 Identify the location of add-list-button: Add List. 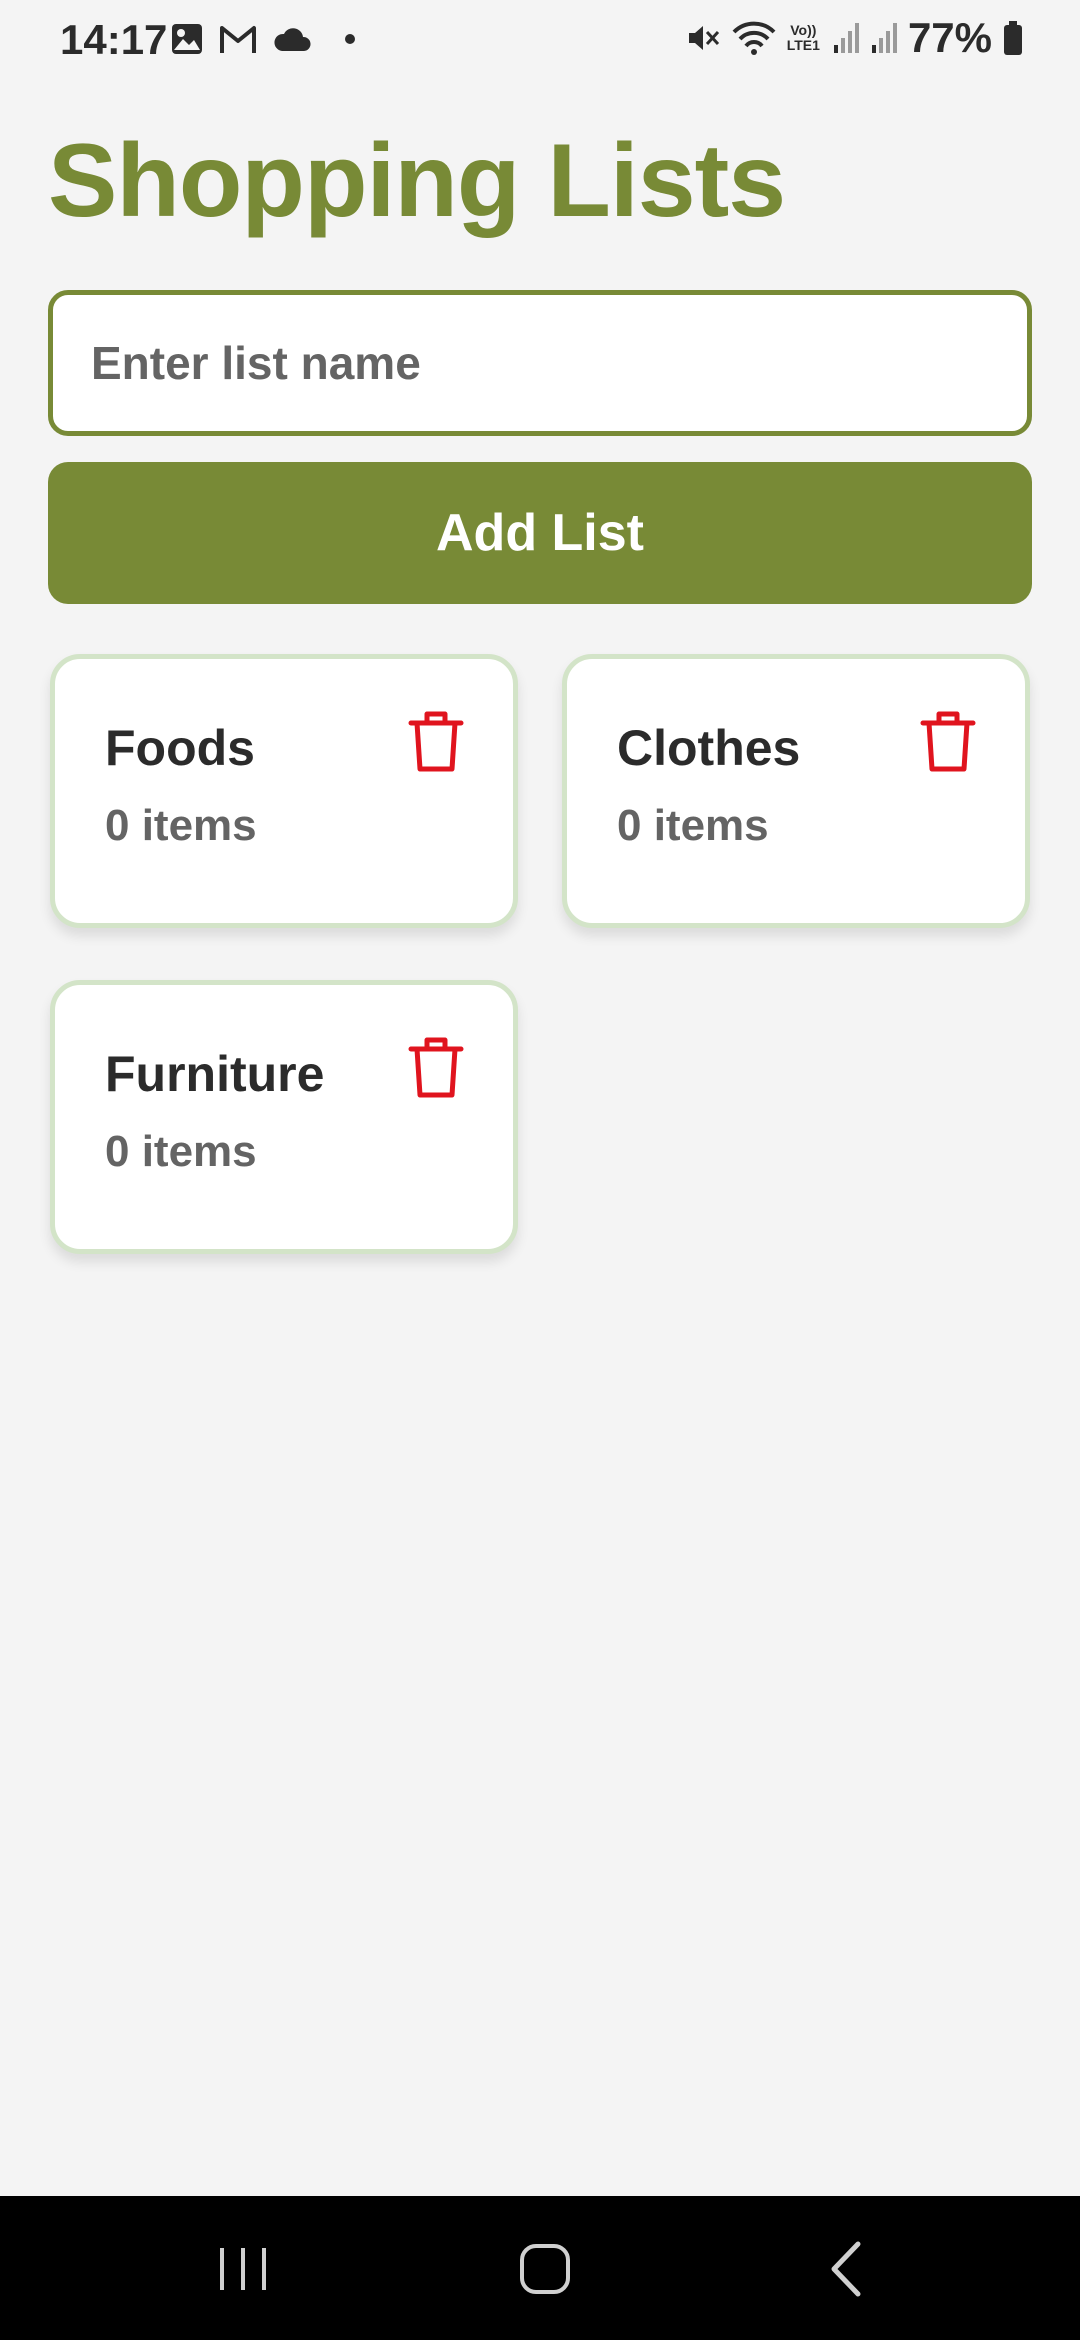
(540, 533).